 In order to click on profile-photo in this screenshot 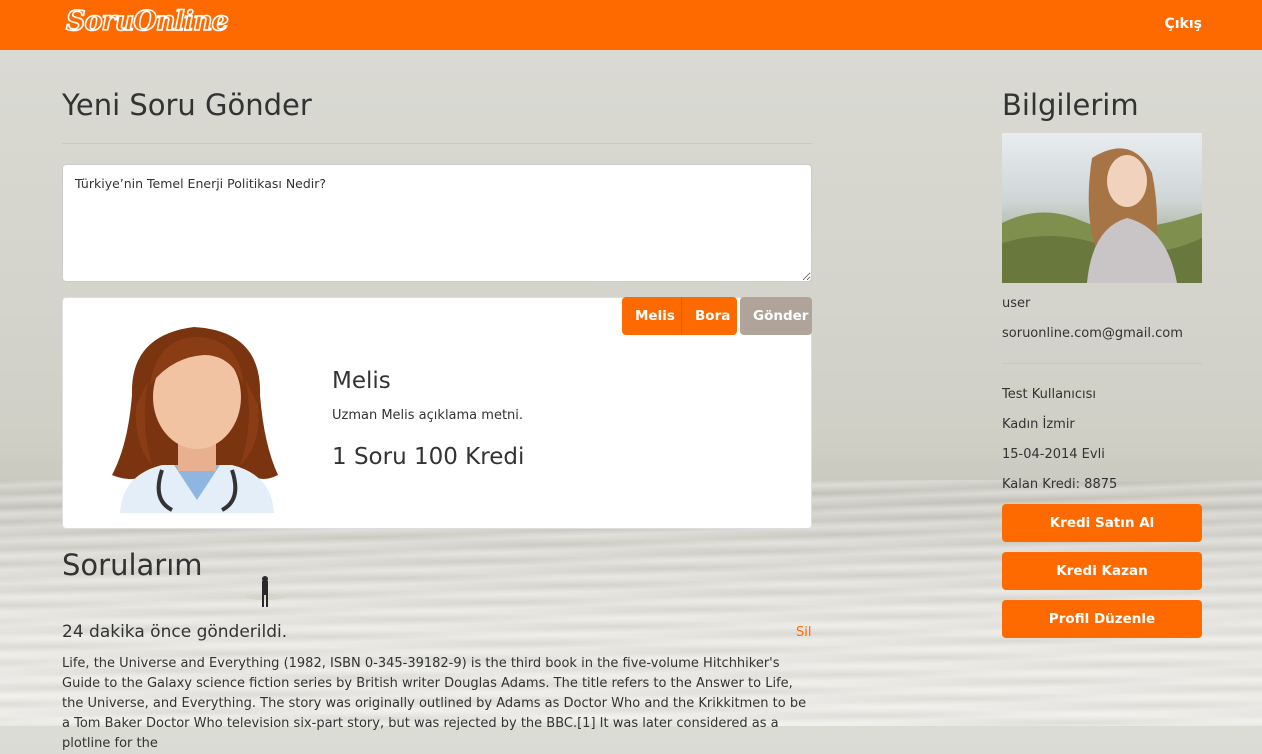, I will do `click(1102, 208)`.